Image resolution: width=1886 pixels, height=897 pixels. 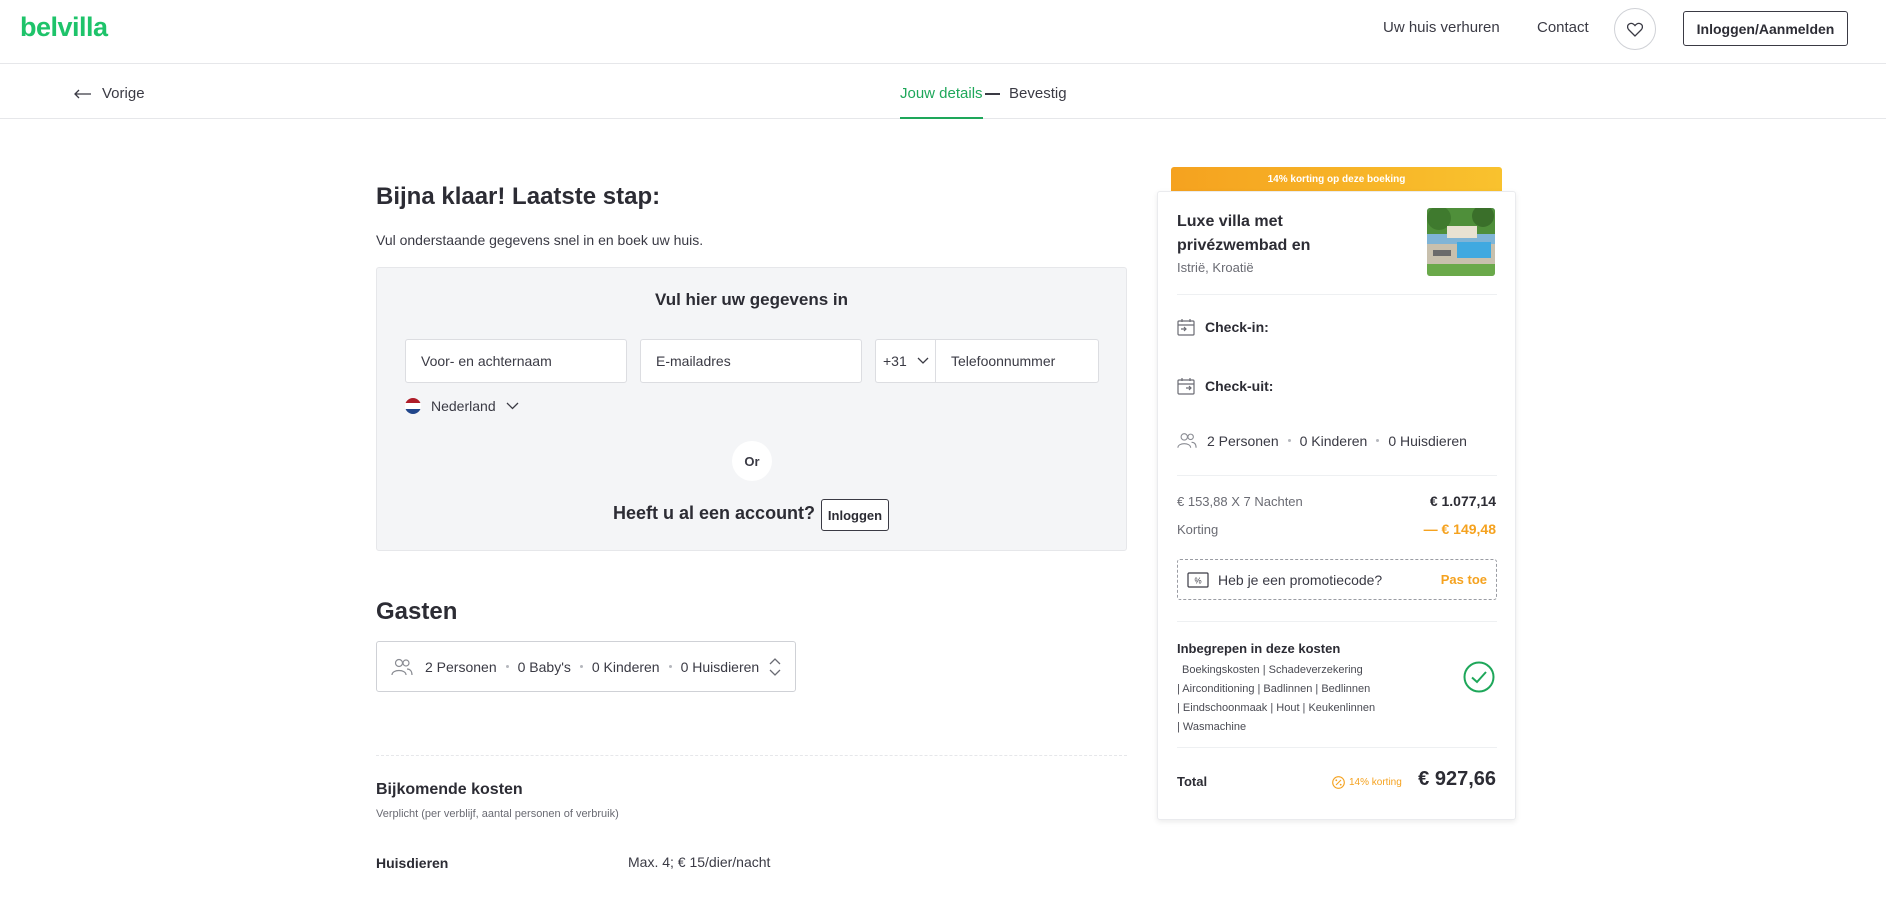 I want to click on phone-prefix-select: +31, so click(x=905, y=361).